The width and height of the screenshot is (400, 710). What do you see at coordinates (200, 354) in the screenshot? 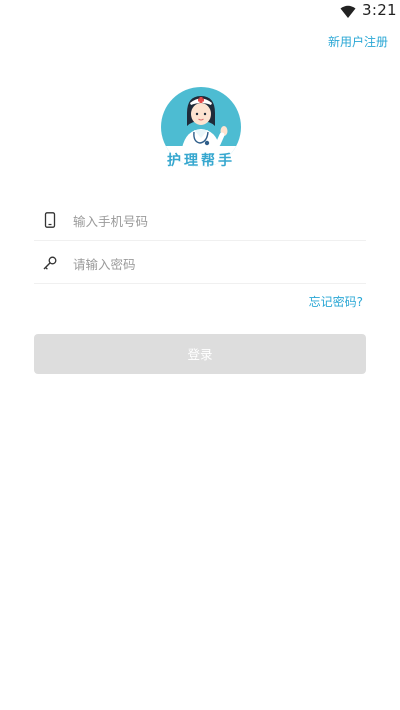
I see `login-button: 登录` at bounding box center [200, 354].